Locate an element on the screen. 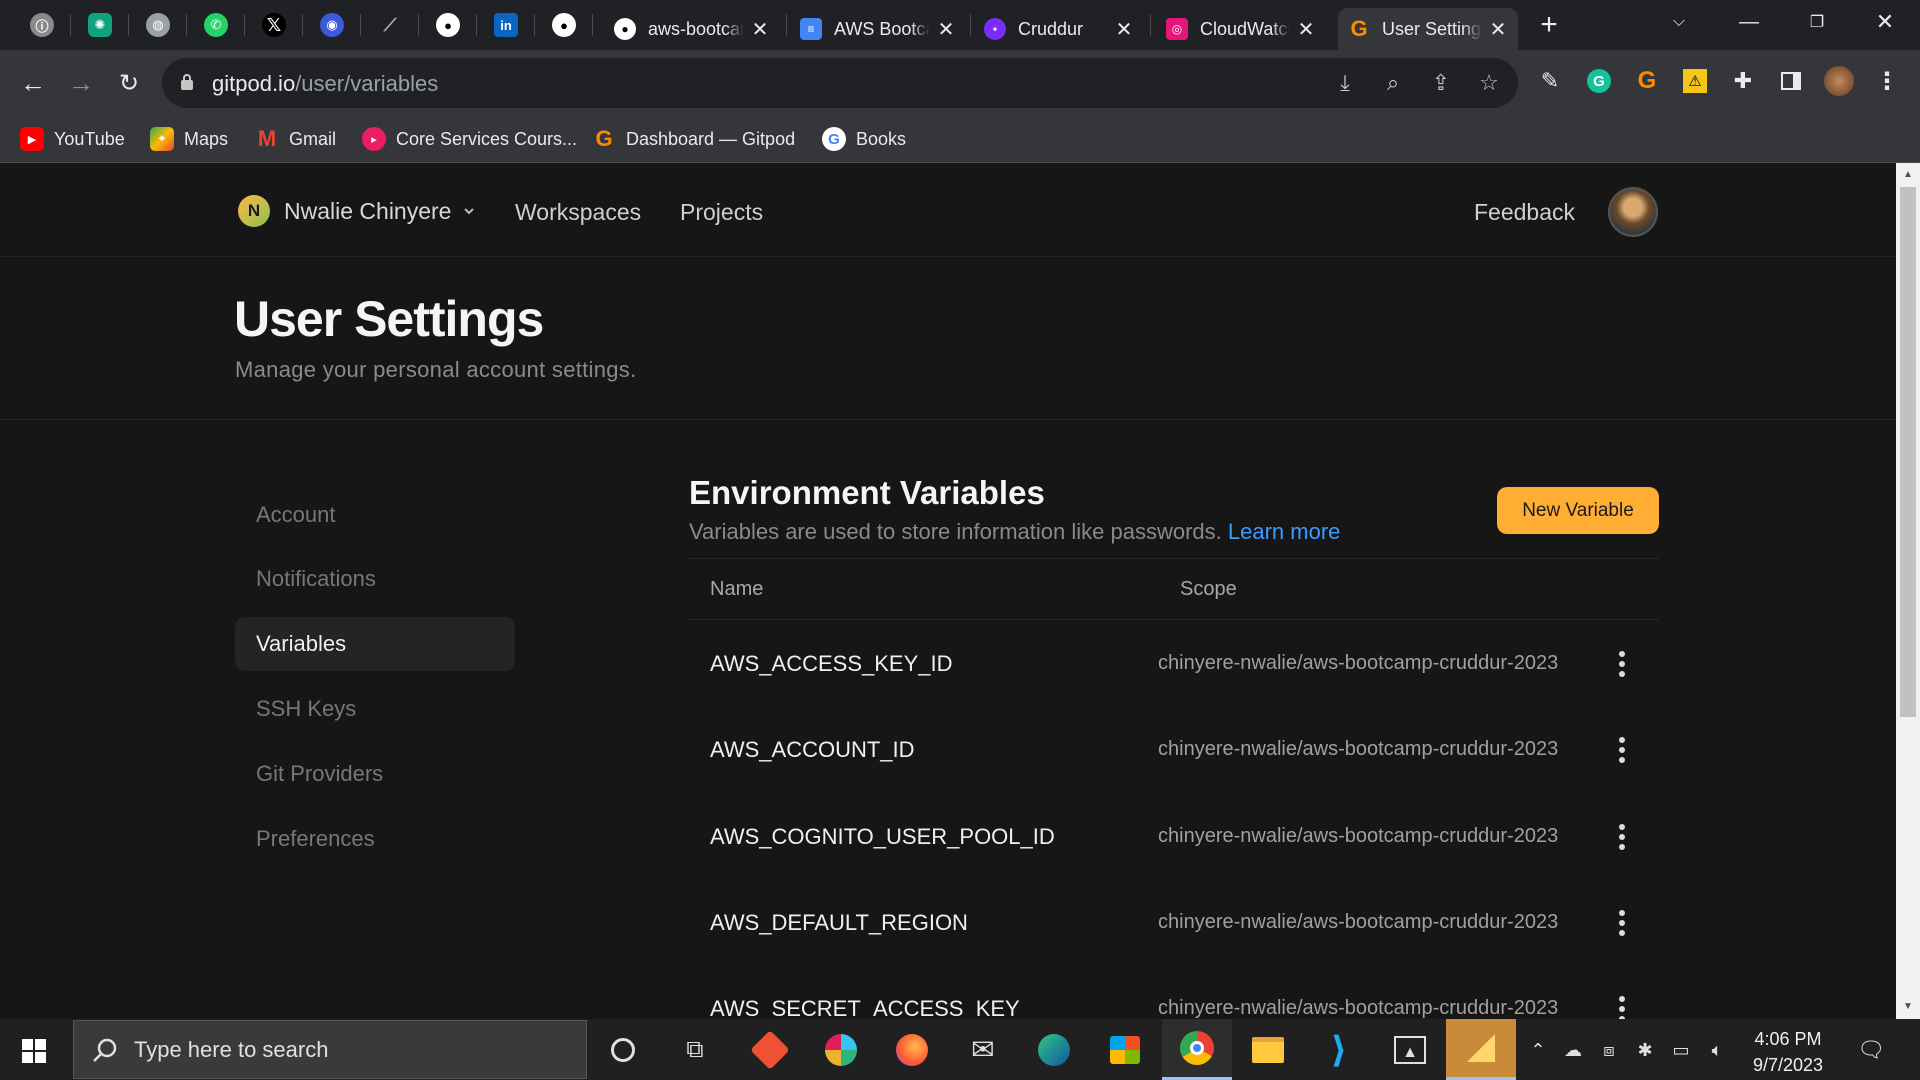 Image resolution: width=1920 pixels, height=1080 pixels. github-icon: ● is located at coordinates (448, 25).